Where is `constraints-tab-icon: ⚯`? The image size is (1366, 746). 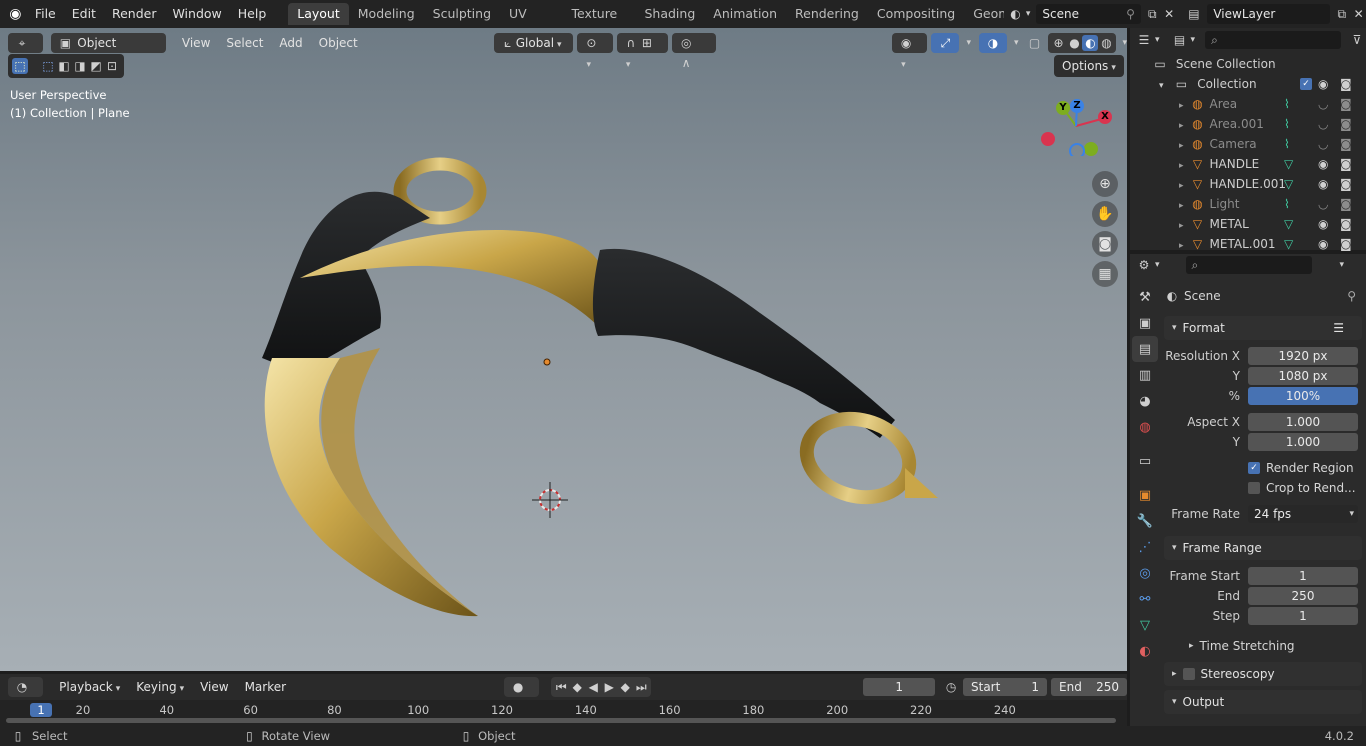 constraints-tab-icon: ⚯ is located at coordinates (1145, 599).